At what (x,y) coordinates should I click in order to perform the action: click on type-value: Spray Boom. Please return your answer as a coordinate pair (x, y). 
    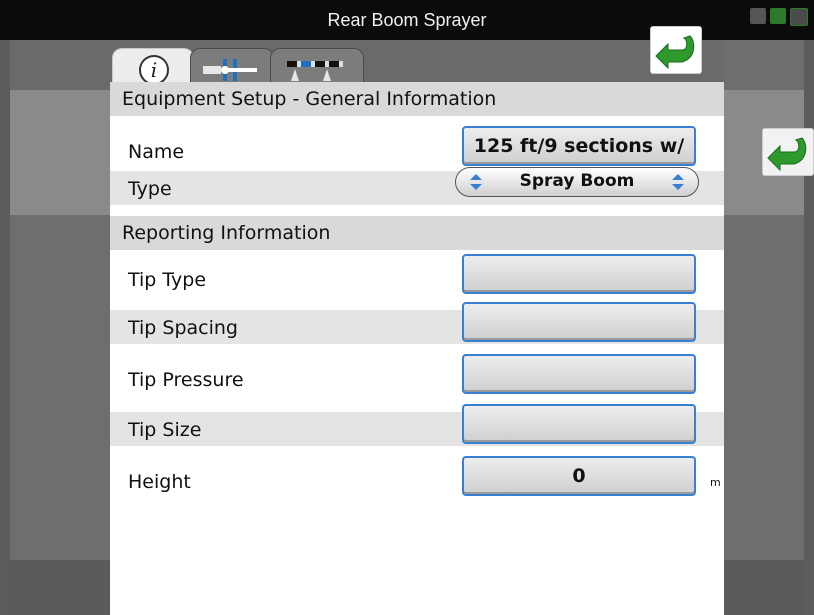
    Looking at the image, I should click on (577, 181).